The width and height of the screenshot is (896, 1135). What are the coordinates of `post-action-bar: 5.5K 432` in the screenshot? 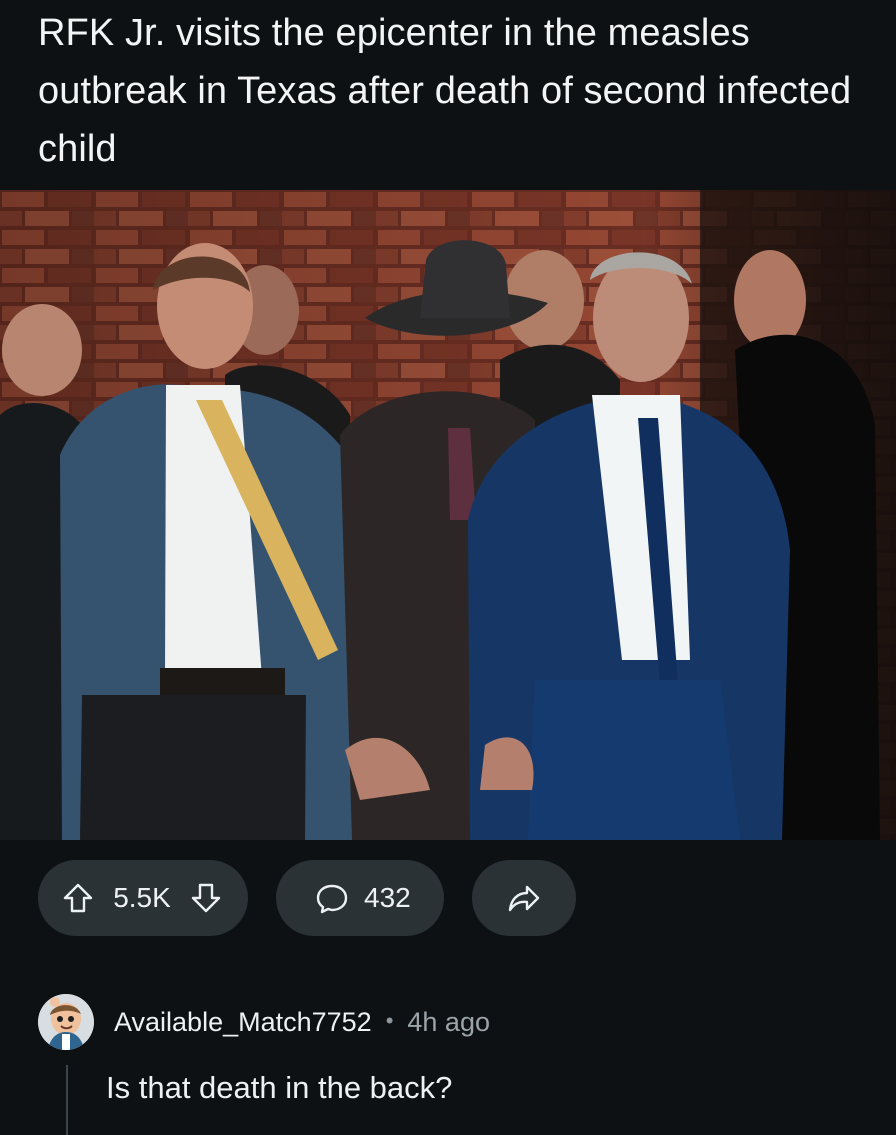 It's located at (307, 898).